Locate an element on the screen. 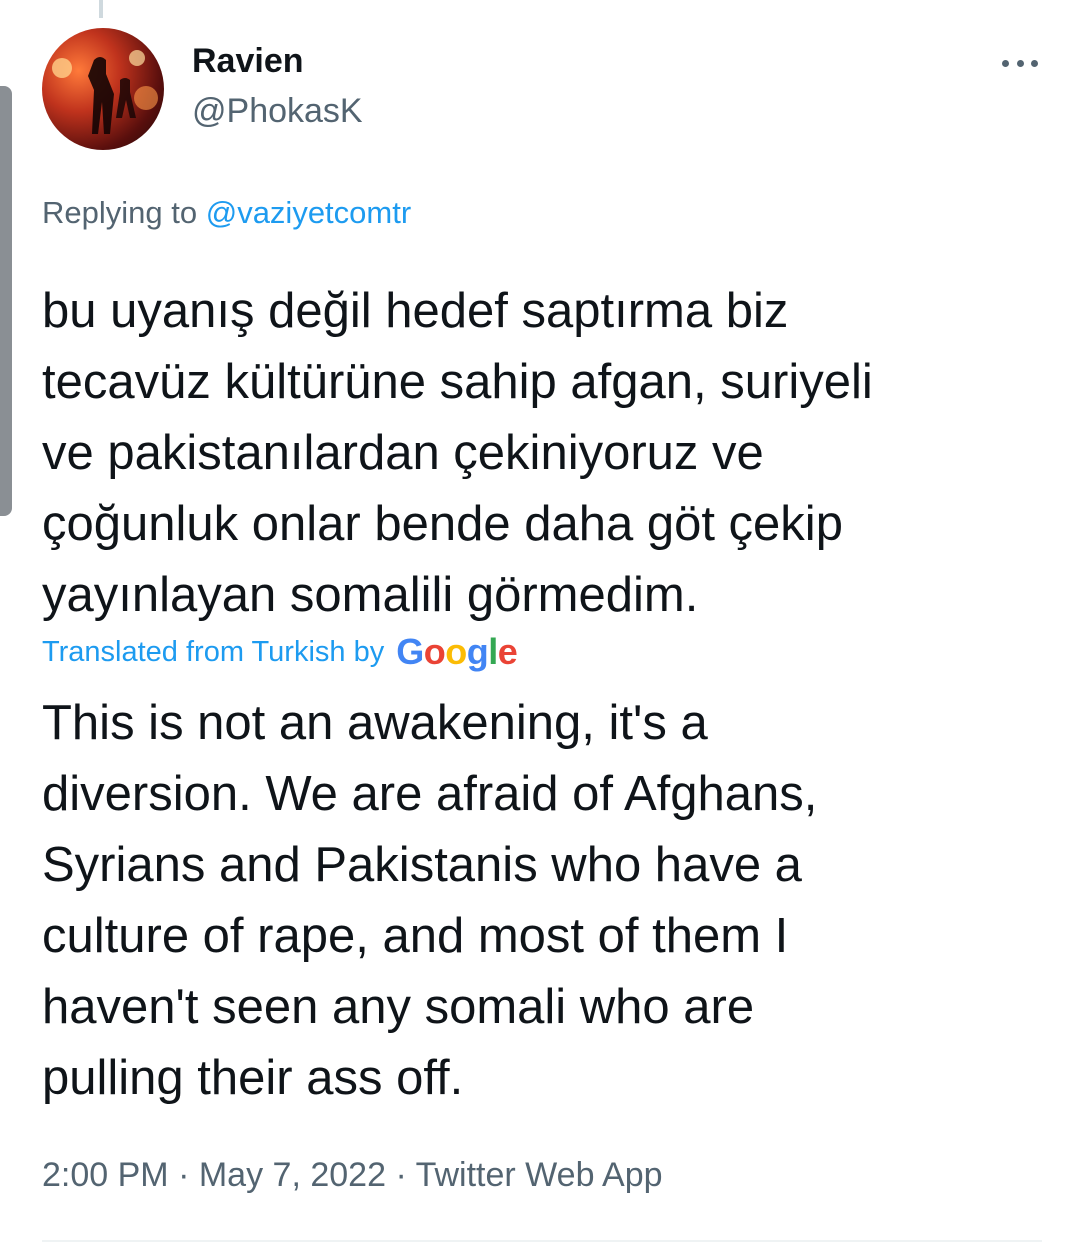  google-logo-letter: l is located at coordinates (493, 651).